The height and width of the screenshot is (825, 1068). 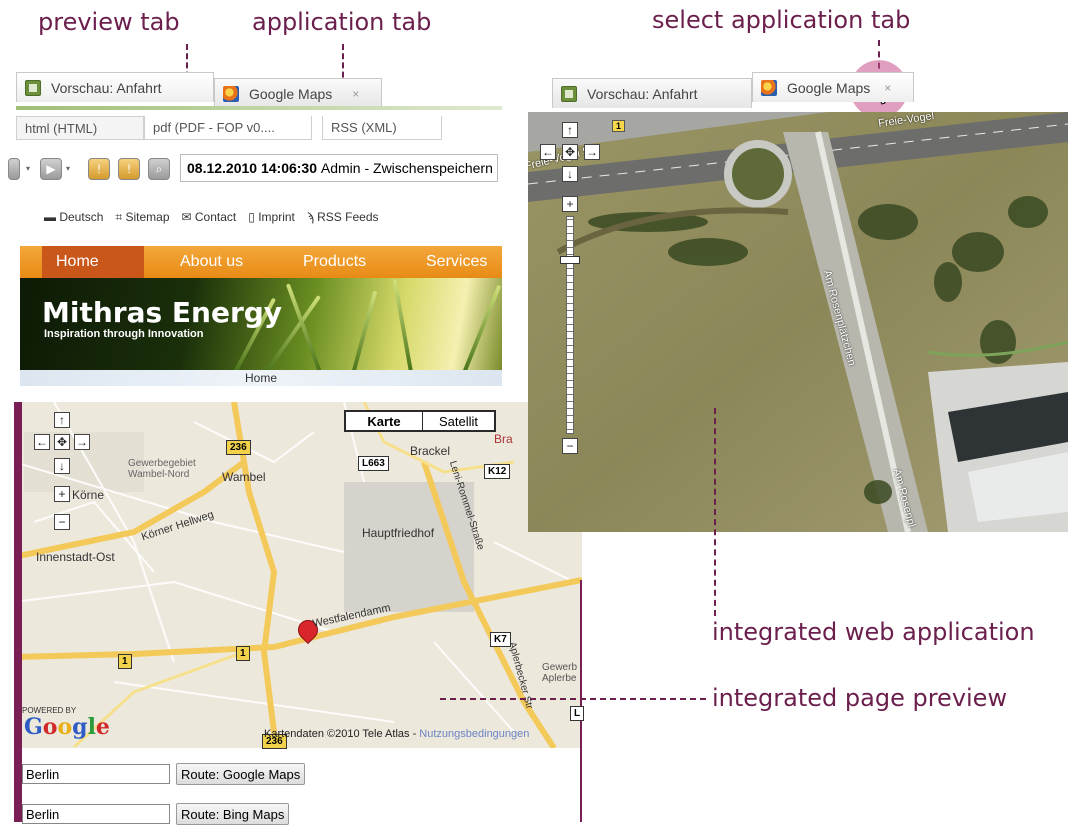 I want to click on route-shield: L, so click(x=577, y=713).